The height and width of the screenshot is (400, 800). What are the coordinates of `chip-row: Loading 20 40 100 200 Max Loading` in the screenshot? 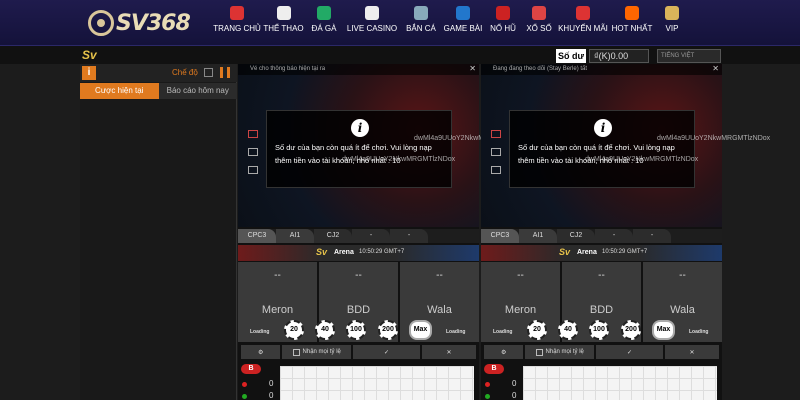 It's located at (601, 331).